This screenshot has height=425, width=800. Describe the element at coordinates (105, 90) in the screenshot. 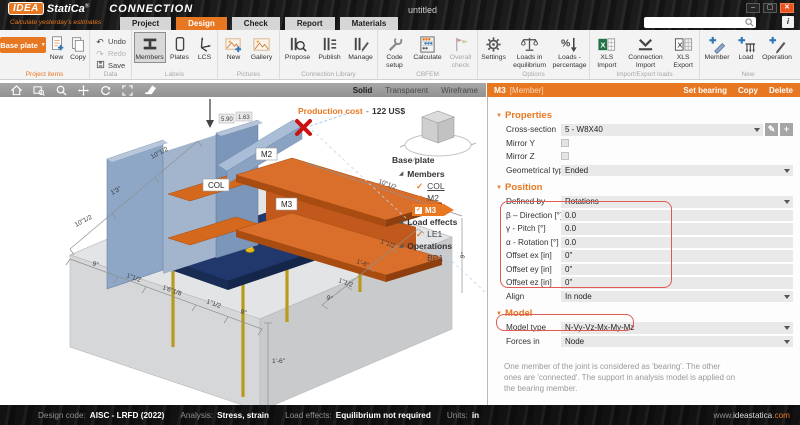

I see `rotate-icon` at that location.